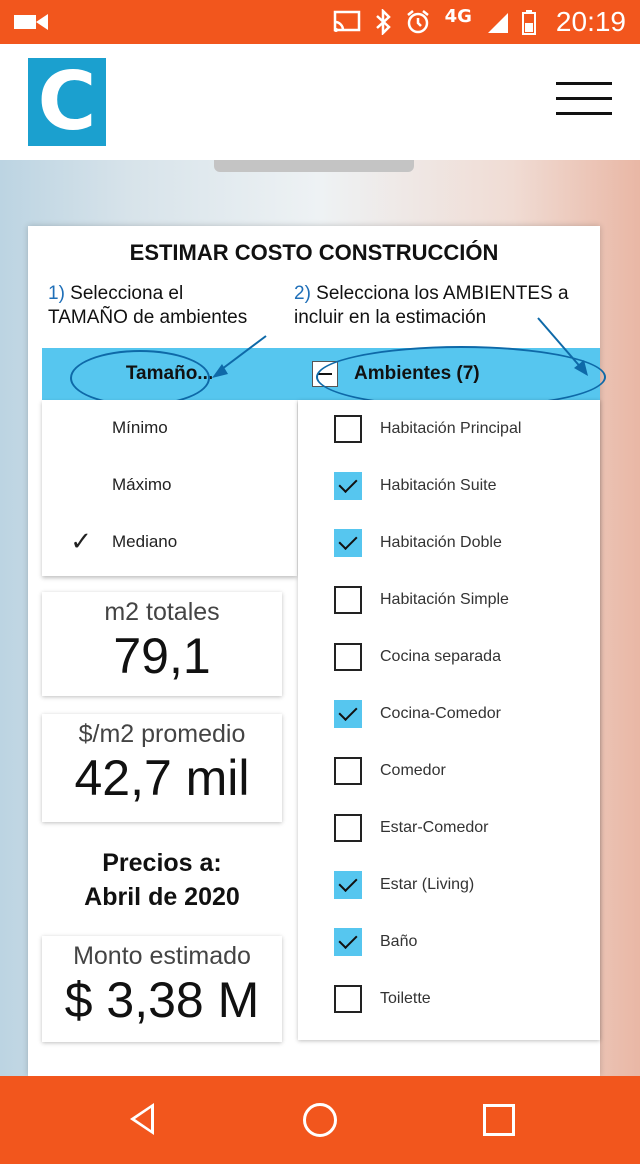 The width and height of the screenshot is (640, 1164). Describe the element at coordinates (314, 166) in the screenshot. I see `background-handle` at that location.